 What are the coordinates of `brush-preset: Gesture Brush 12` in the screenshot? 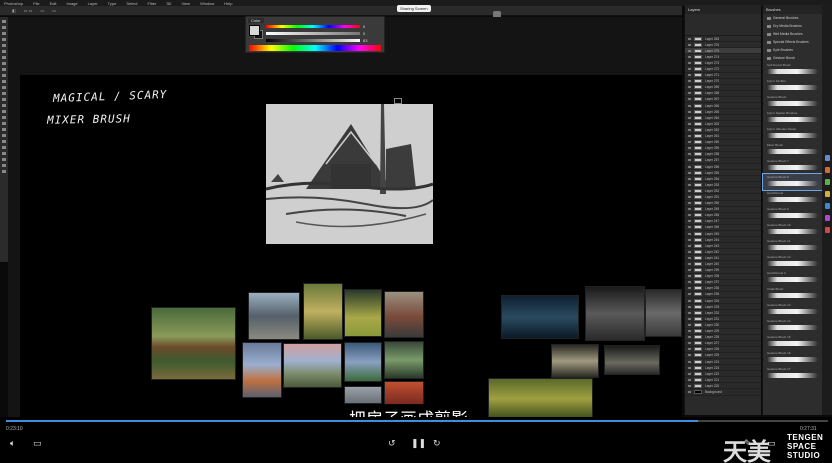 It's located at (792, 262).